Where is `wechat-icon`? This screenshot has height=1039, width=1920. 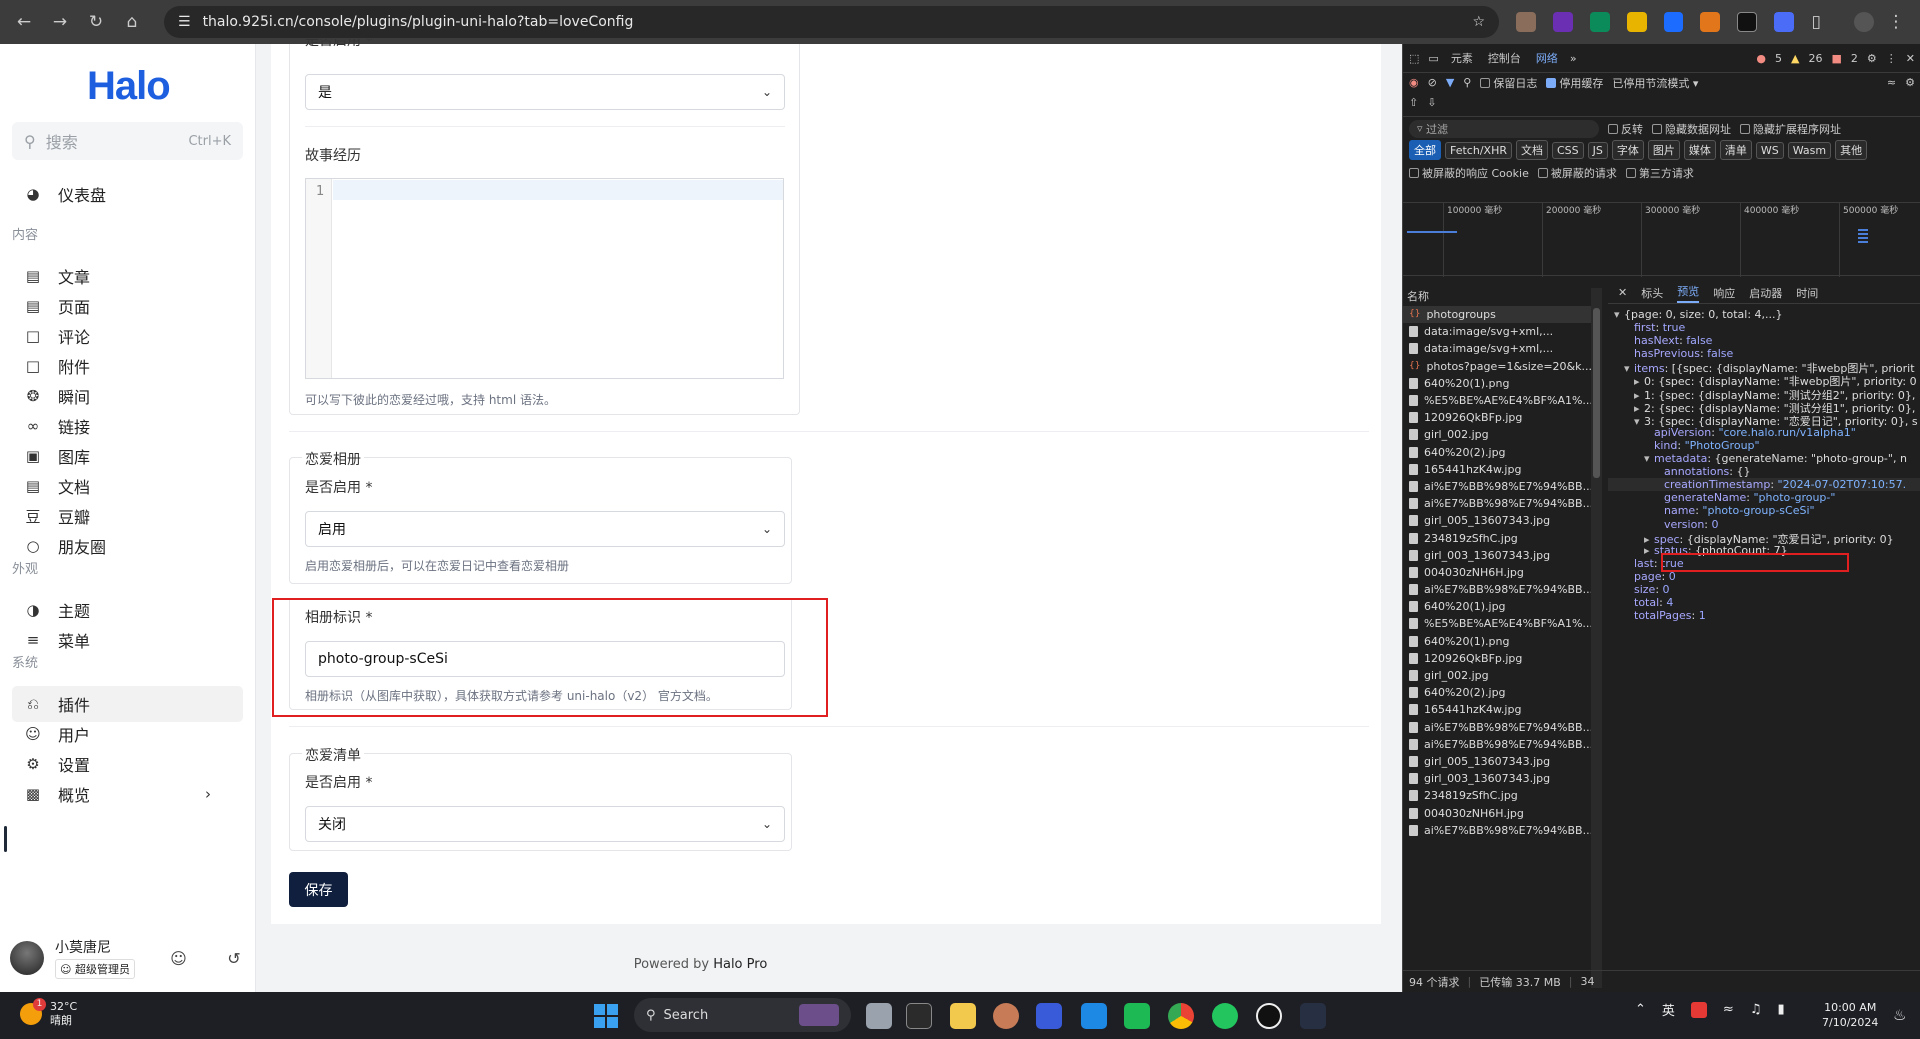
wechat-icon is located at coordinates (1225, 1016).